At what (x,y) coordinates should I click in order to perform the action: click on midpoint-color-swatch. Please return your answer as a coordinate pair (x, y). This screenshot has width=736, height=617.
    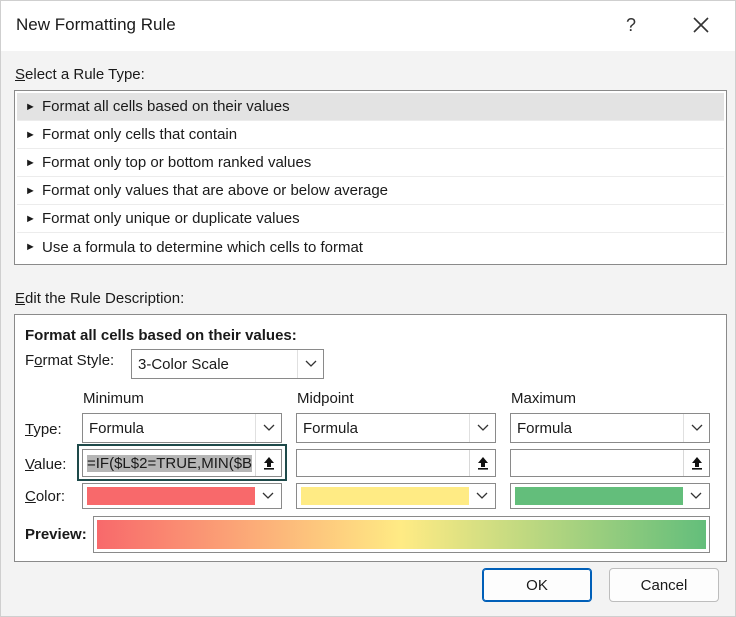
    Looking at the image, I should click on (385, 496).